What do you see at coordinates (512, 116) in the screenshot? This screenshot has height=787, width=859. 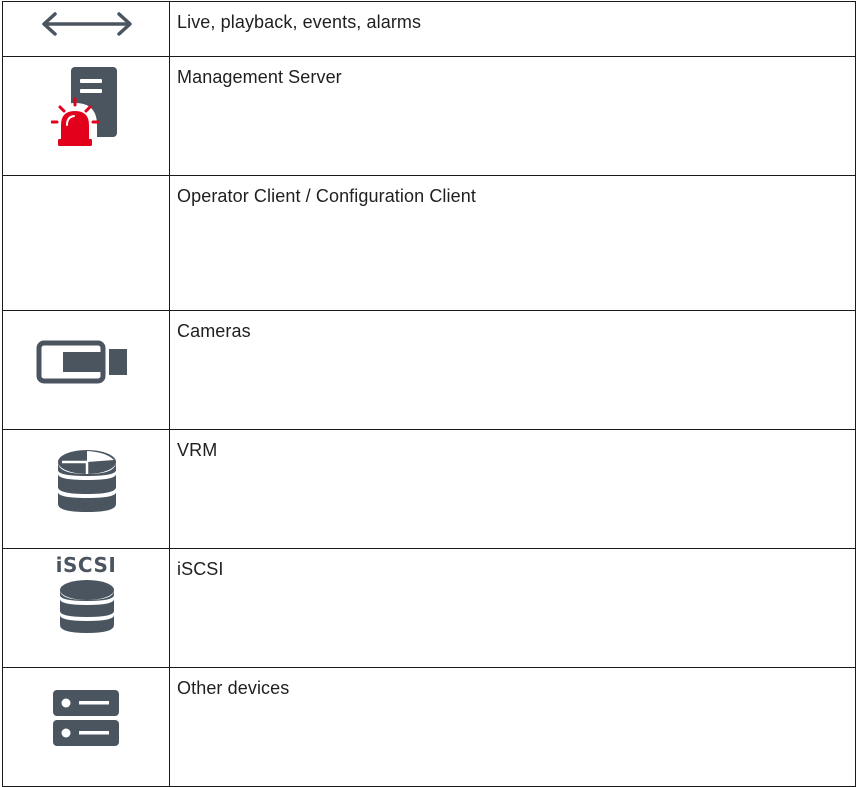 I see `legend-label: Management Server` at bounding box center [512, 116].